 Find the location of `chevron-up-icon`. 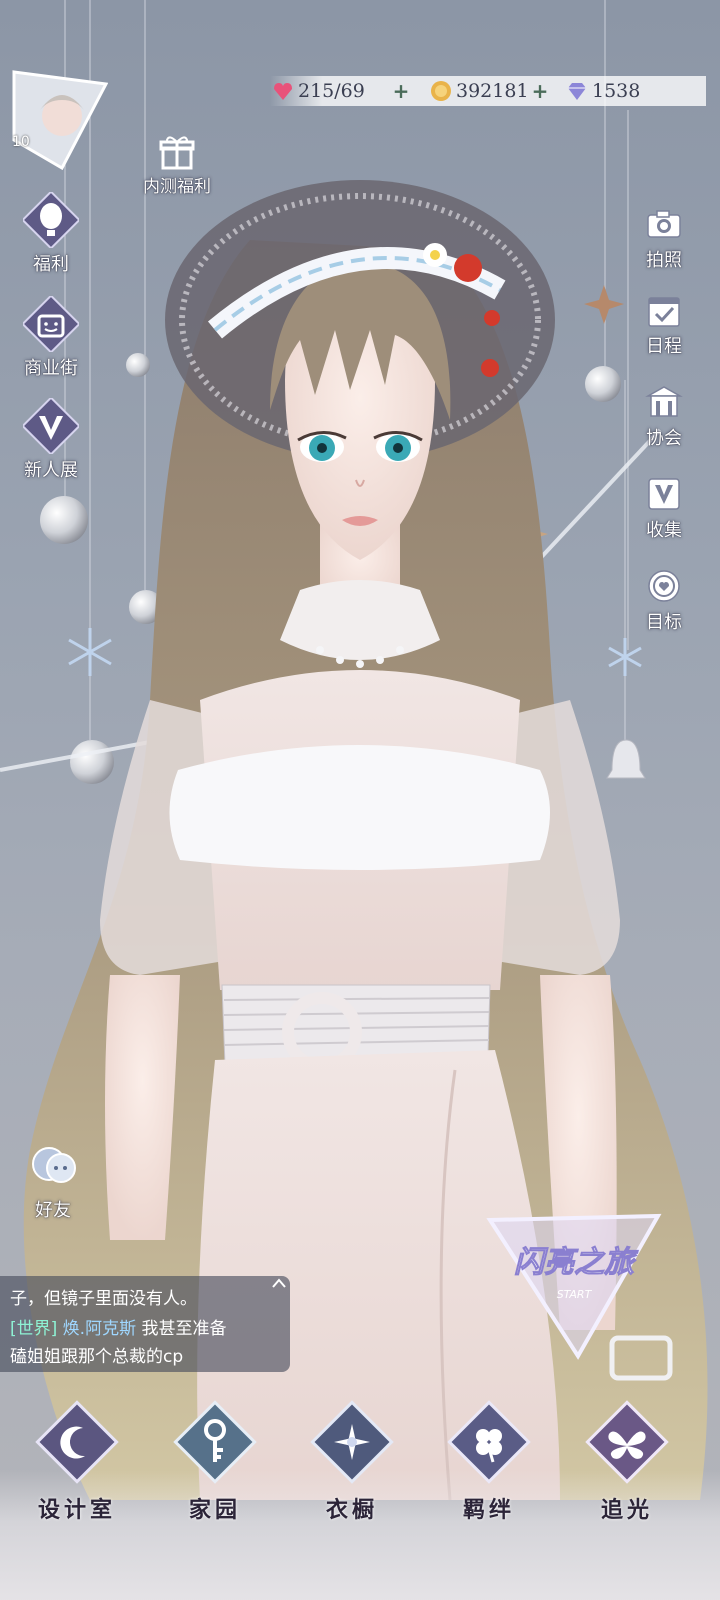

chevron-up-icon is located at coordinates (279, 1283).